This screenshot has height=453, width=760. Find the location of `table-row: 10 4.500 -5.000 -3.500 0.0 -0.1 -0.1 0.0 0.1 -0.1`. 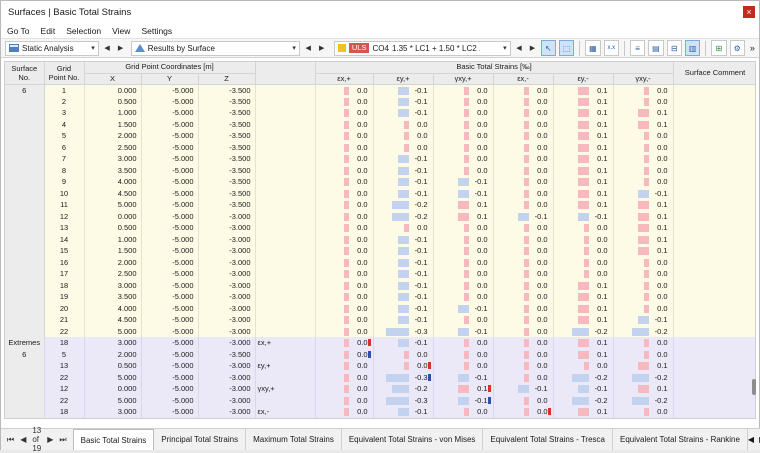

table-row: 10 4.500 -5.000 -3.500 0.0 -0.1 -0.1 0.0 0.1 -0.1 is located at coordinates (380, 193).